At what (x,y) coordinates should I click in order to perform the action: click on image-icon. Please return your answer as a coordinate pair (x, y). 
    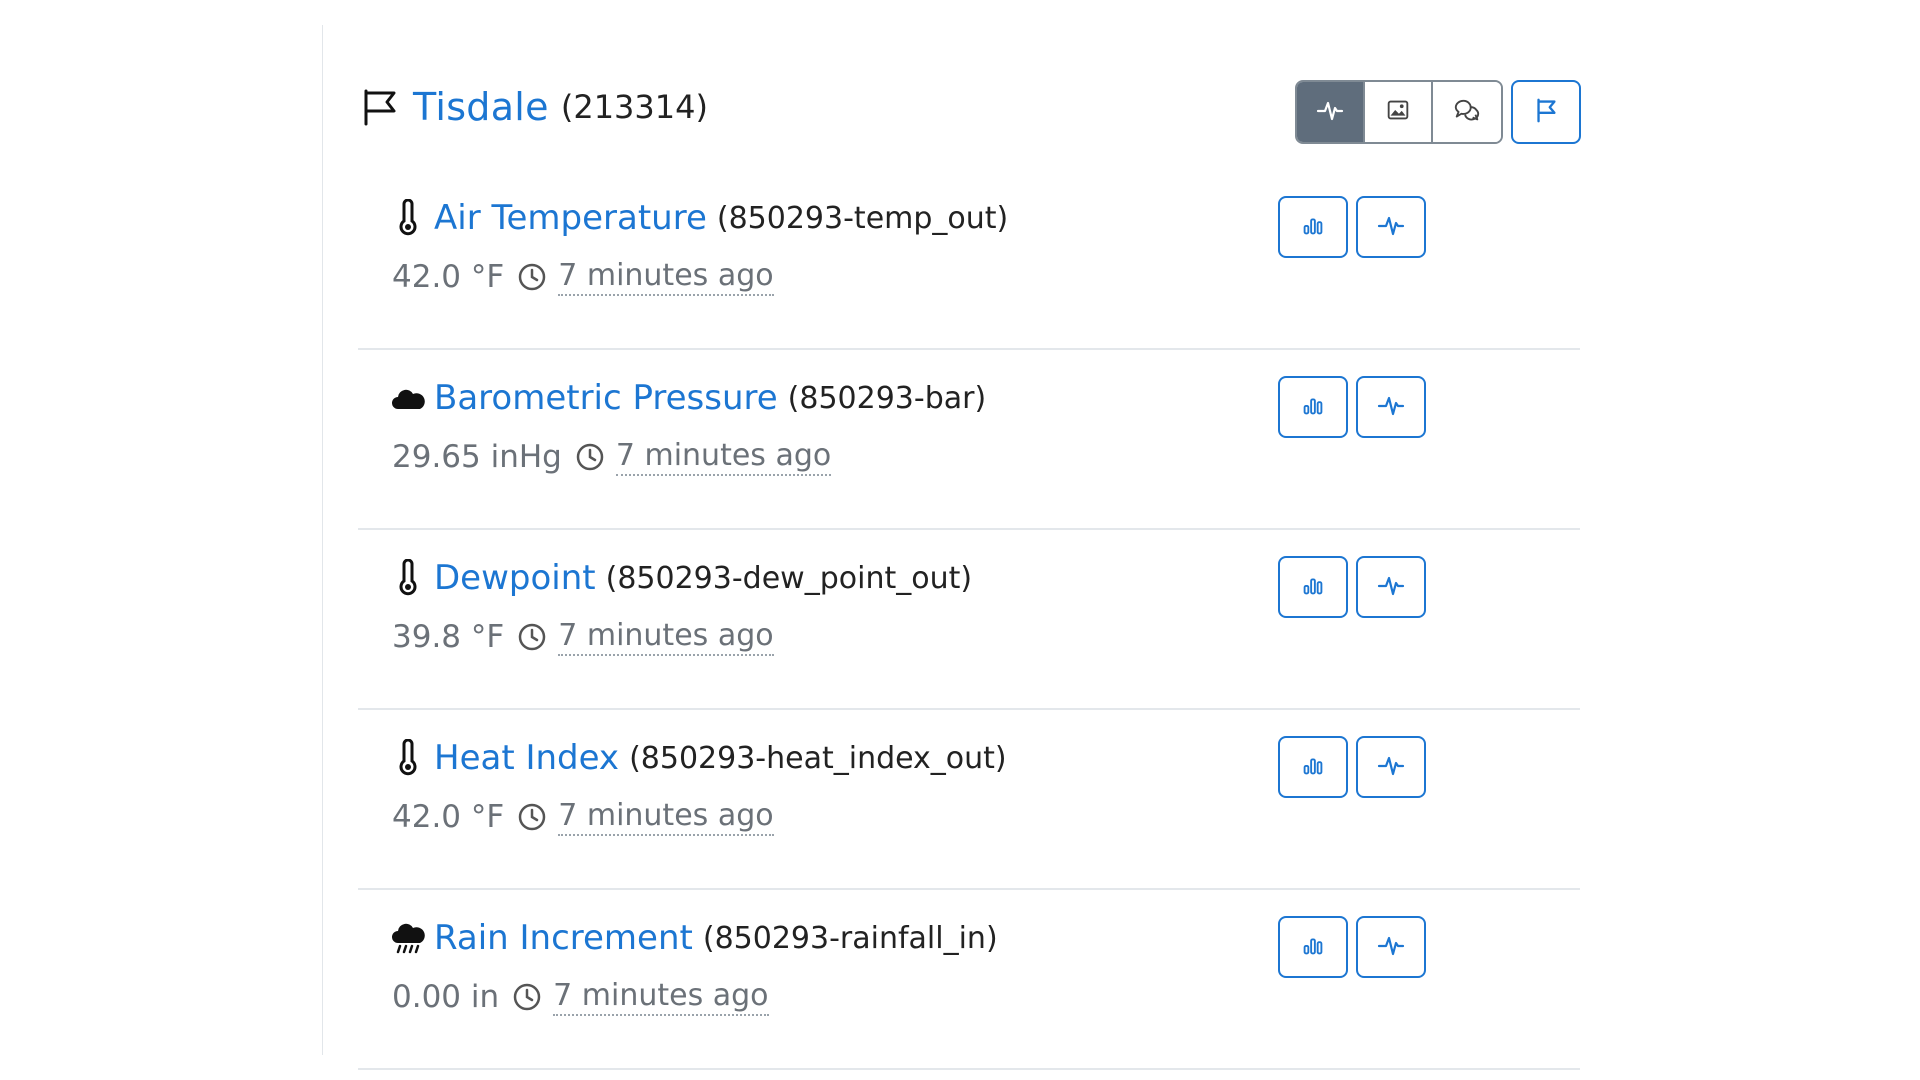
    Looking at the image, I should click on (1398, 112).